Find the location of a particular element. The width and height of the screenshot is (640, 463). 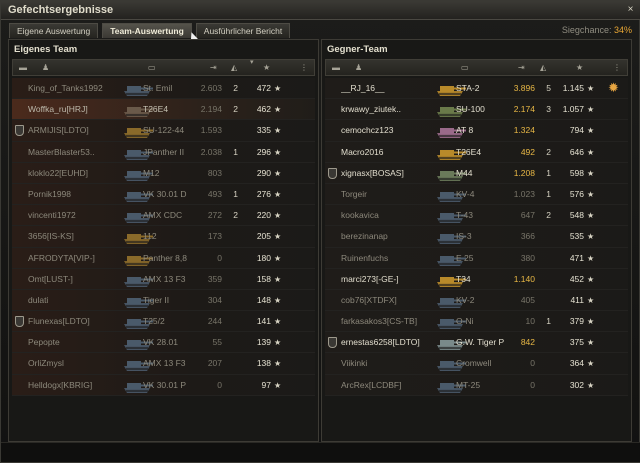

player-row: xignasx[BOSAS] M44 1.208 1 598 ★ is located at coordinates (476, 173).